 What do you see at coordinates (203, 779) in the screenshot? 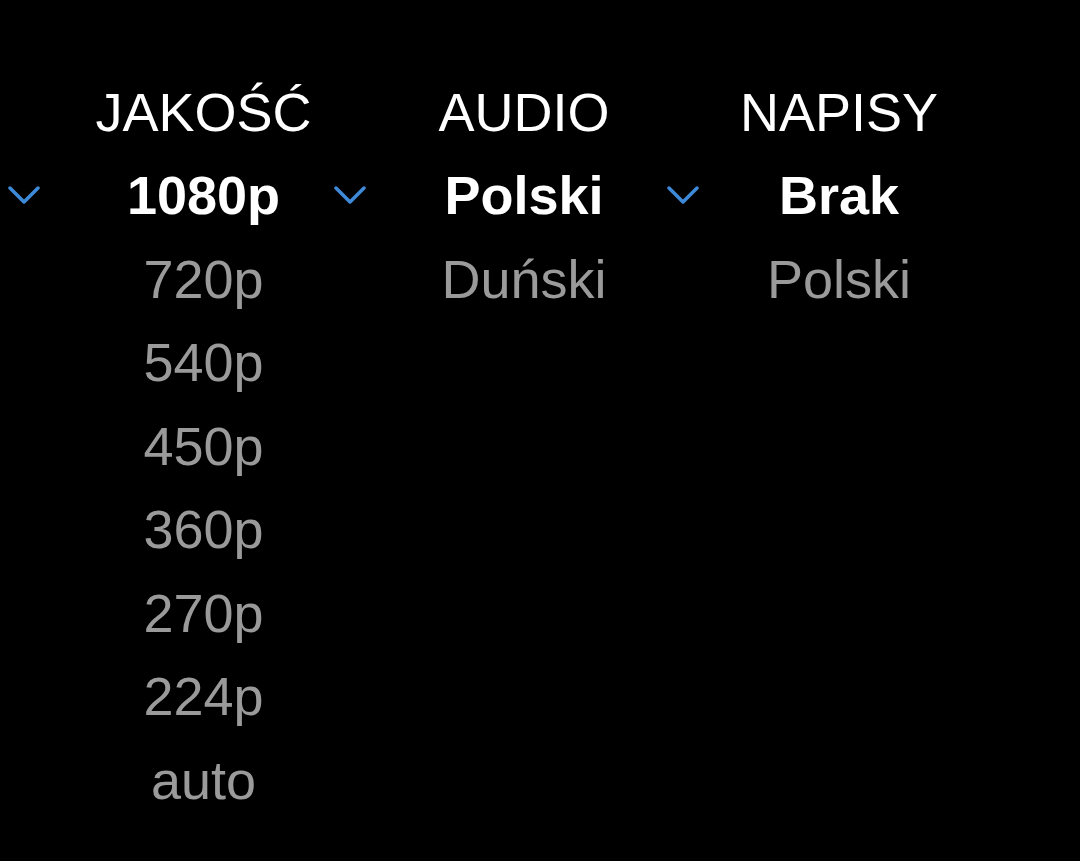
I see `menu-option: auto` at bounding box center [203, 779].